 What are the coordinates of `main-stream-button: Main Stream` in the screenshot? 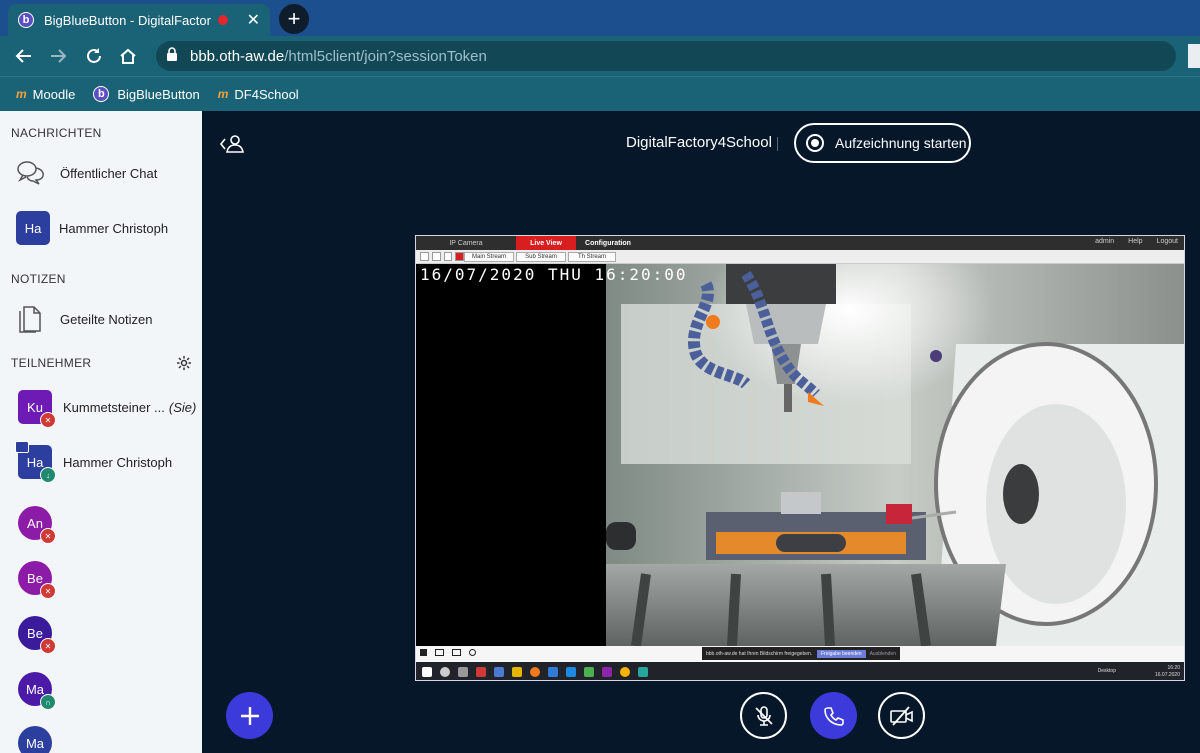 It's located at (489, 257).